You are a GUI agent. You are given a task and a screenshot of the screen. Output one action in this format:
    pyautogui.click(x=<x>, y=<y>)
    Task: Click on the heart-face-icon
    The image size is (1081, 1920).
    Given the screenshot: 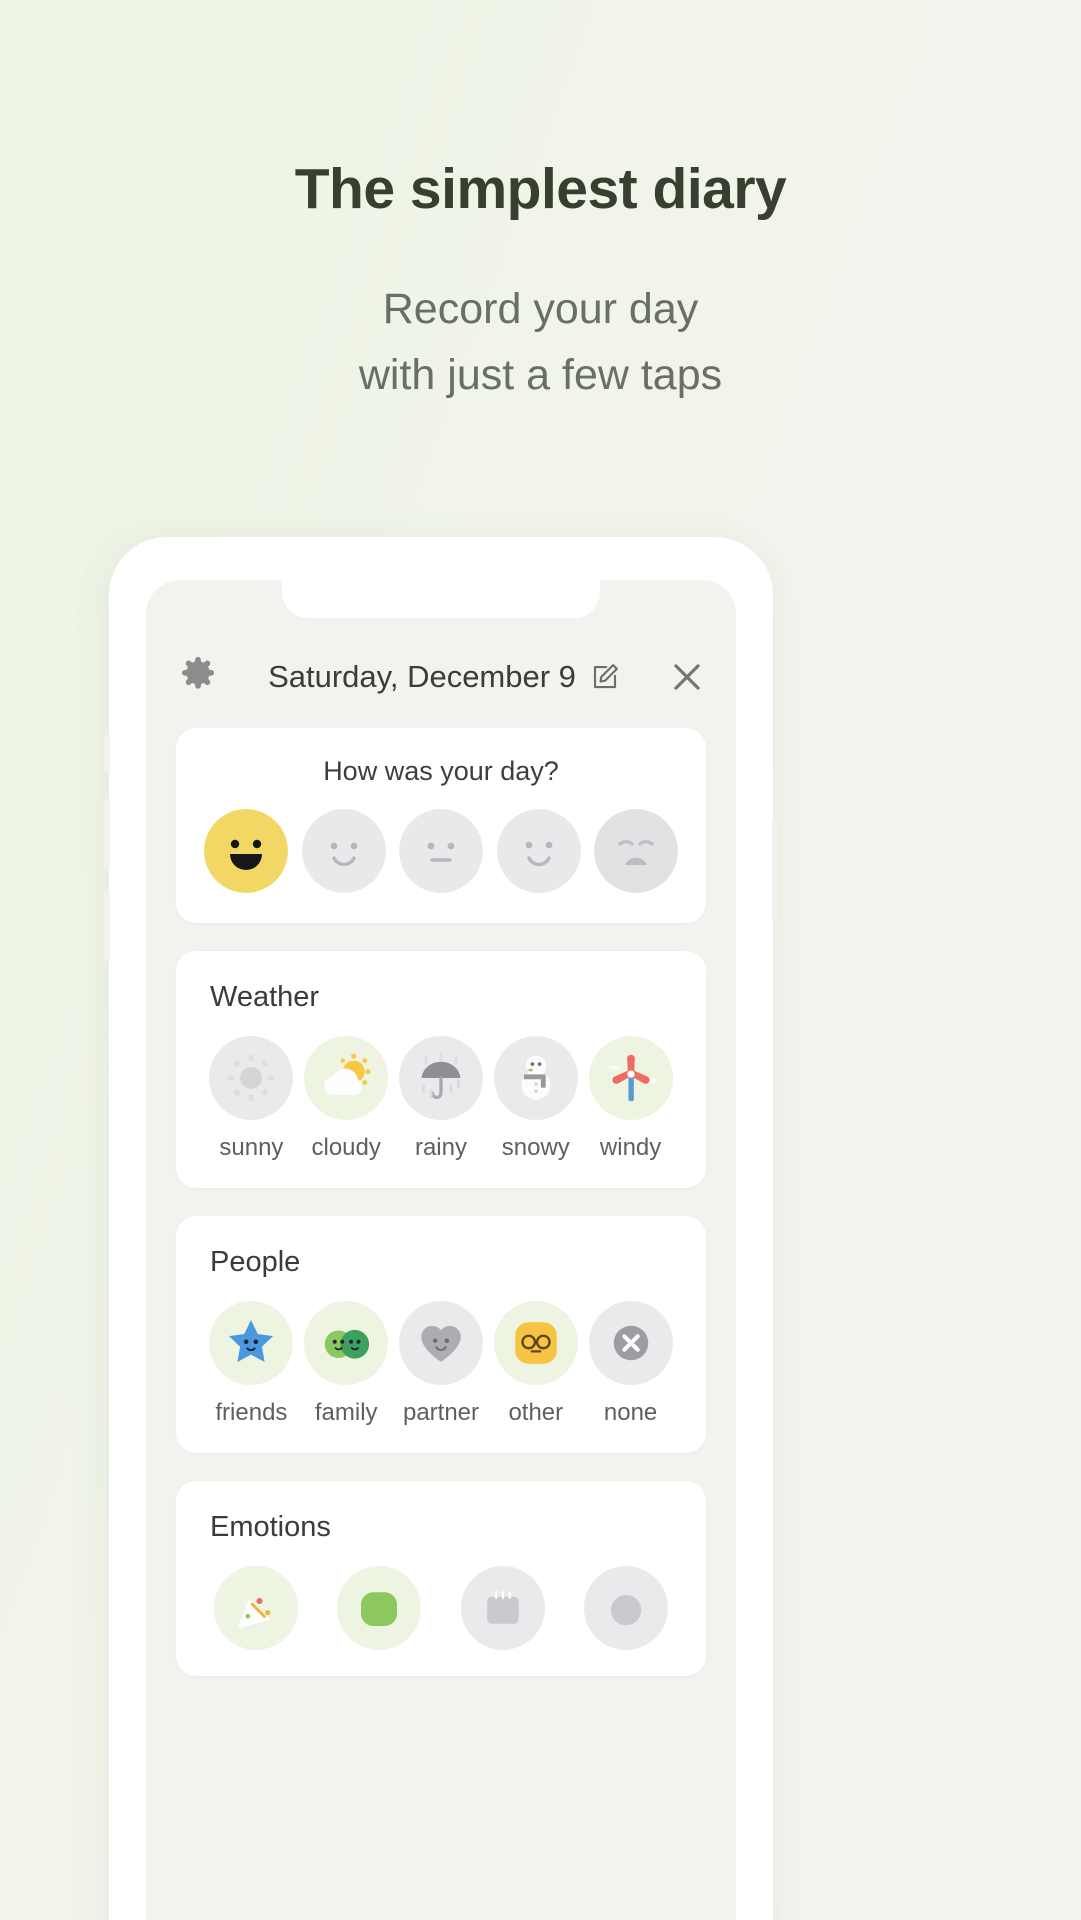 What is the action you would take?
    pyautogui.click(x=441, y=1343)
    